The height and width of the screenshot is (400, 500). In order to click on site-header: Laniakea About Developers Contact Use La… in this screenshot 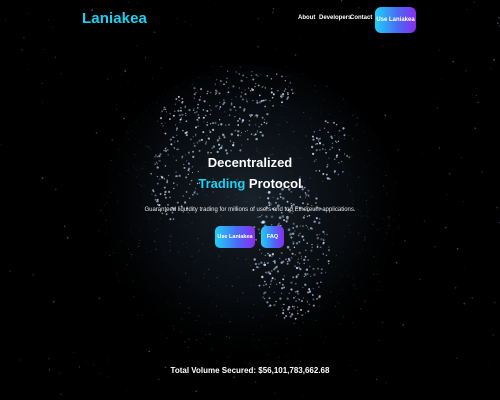, I will do `click(250, 20)`.